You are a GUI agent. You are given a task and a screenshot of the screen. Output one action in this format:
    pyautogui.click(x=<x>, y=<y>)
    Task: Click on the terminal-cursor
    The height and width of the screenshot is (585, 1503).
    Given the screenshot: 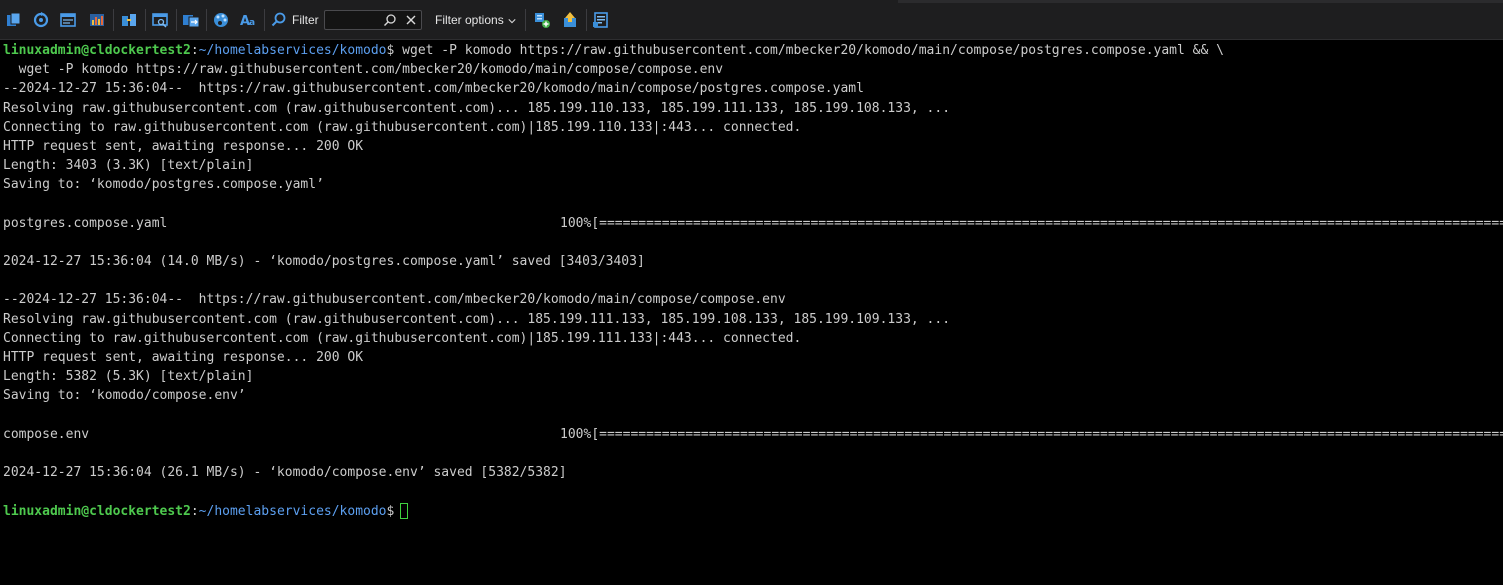 What is the action you would take?
    pyautogui.click(x=404, y=510)
    